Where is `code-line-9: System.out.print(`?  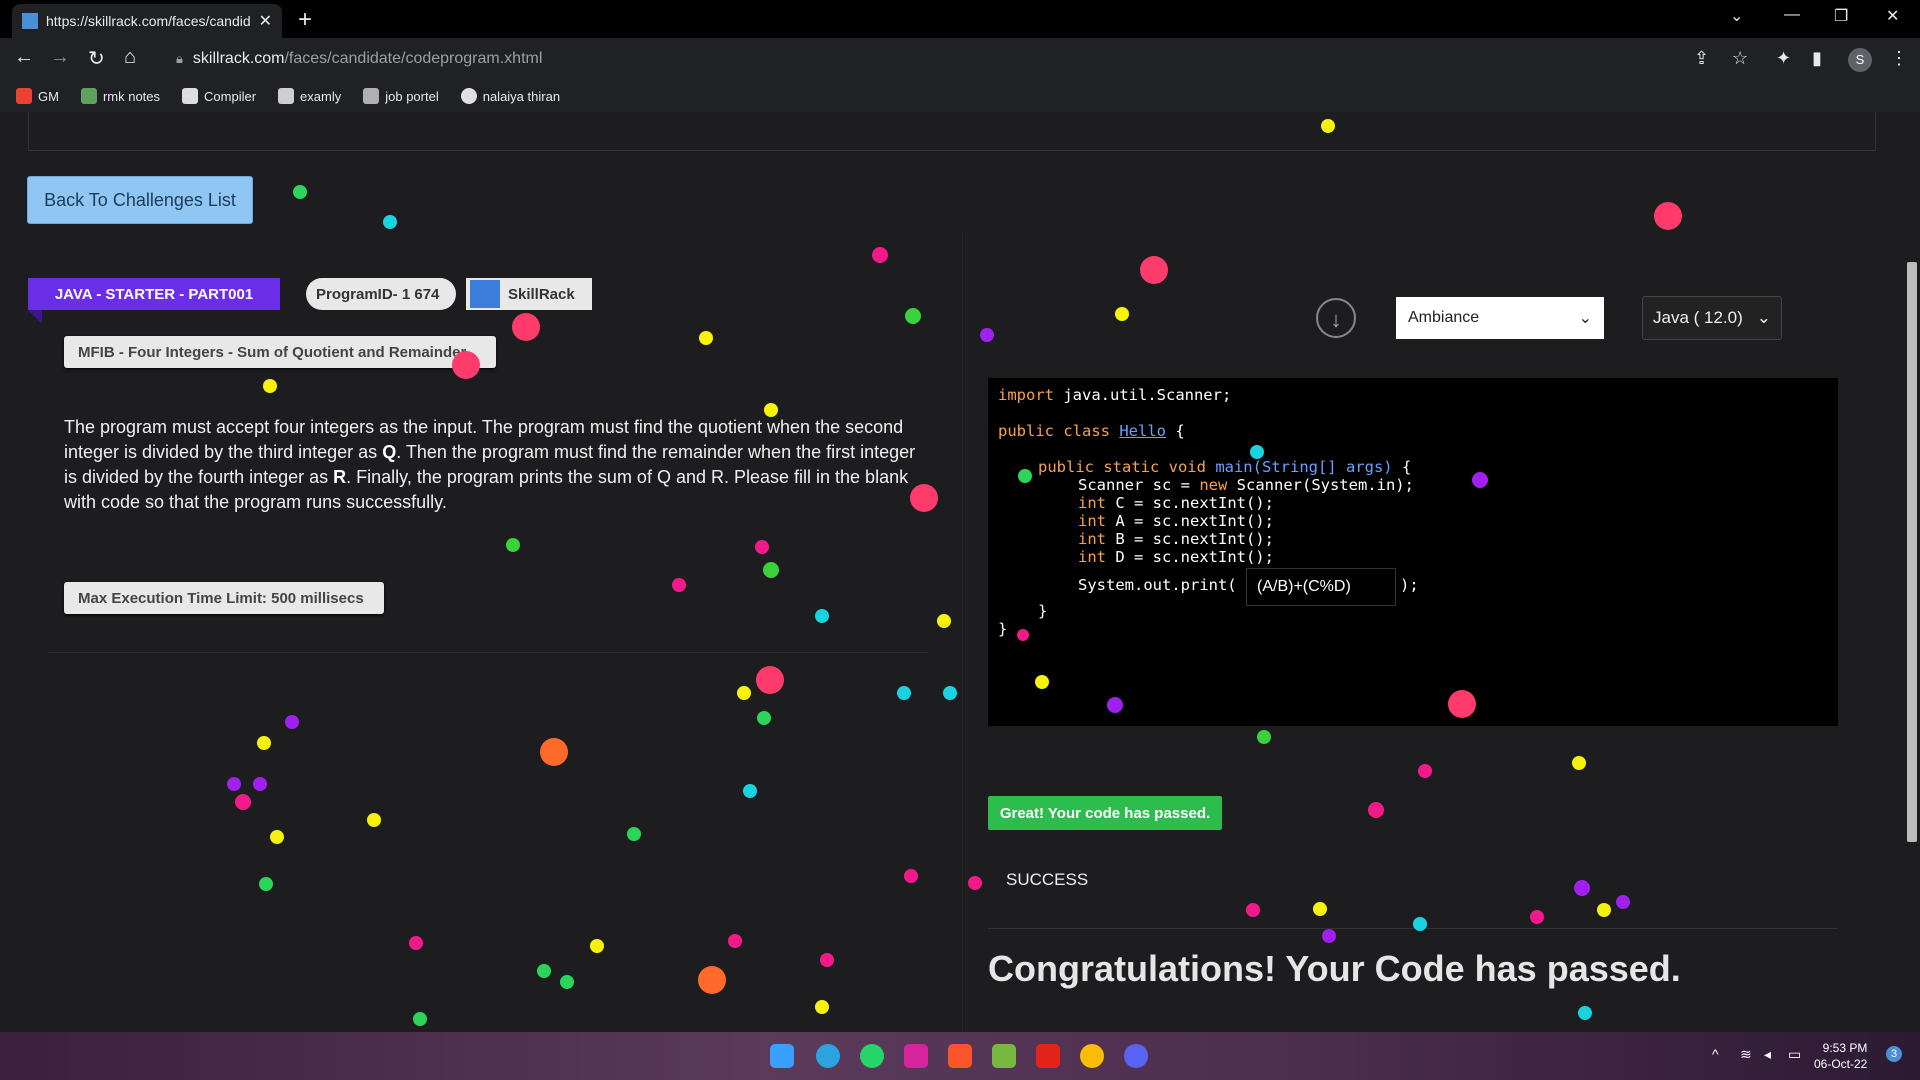
code-line-9: System.out.print( is located at coordinates (1157, 585).